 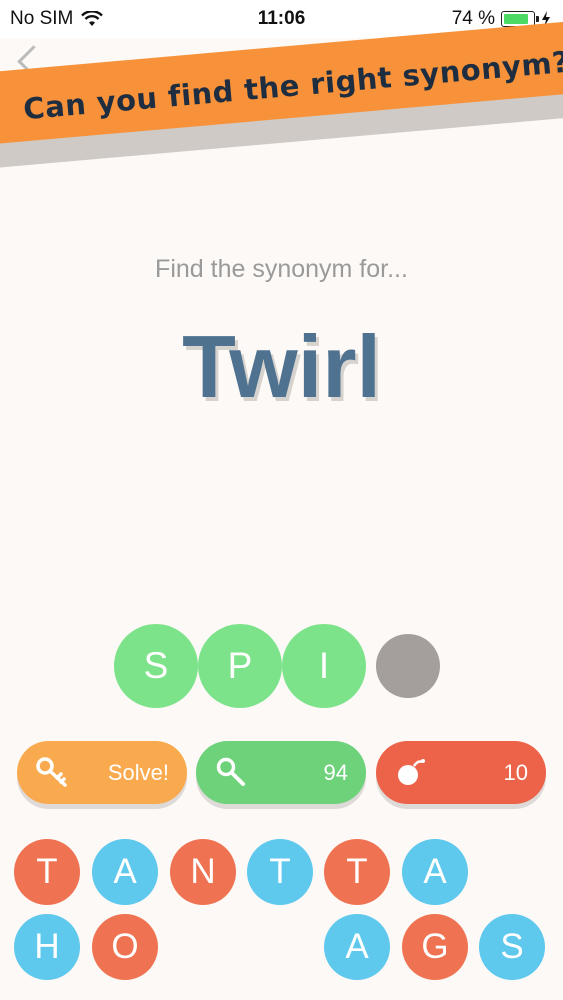 What do you see at coordinates (324, 666) in the screenshot?
I see `answer-slot-3: I` at bounding box center [324, 666].